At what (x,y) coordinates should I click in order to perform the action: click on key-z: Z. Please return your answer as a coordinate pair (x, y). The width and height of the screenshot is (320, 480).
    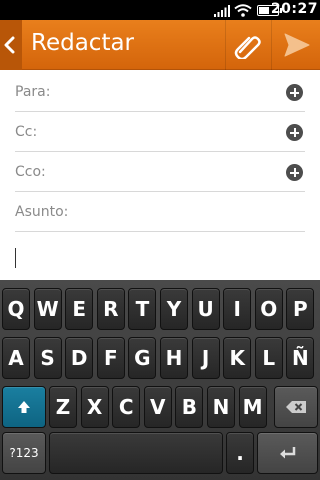
    Looking at the image, I should click on (63, 407).